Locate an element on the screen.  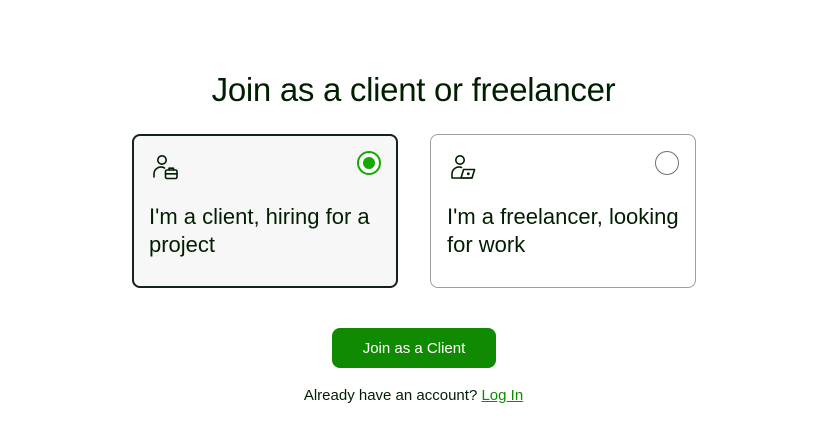
freelancer-option-card: I'm a freelancer, looking for work is located at coordinates (563, 211).